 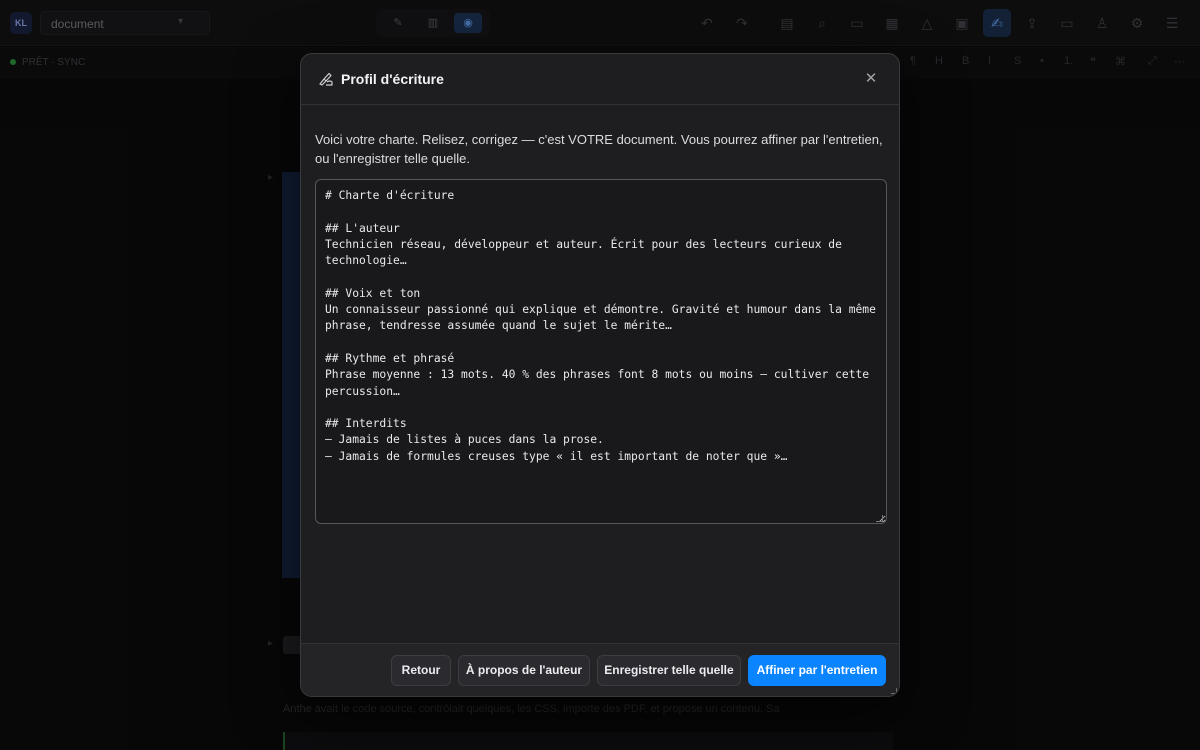 I want to click on dialog-header: Profil d'écriture ✕, so click(x=600, y=79).